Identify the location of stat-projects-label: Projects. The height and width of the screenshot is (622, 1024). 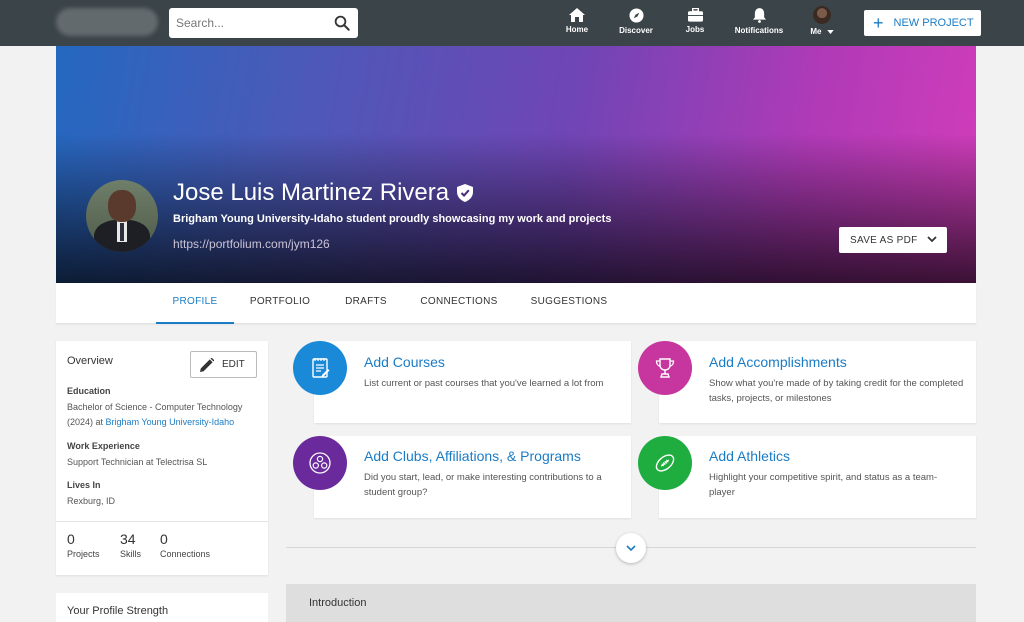
(83, 554).